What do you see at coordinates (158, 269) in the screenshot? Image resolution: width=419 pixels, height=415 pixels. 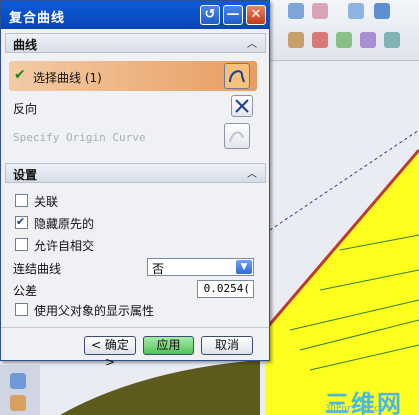 I see `join-curves-value: 否` at bounding box center [158, 269].